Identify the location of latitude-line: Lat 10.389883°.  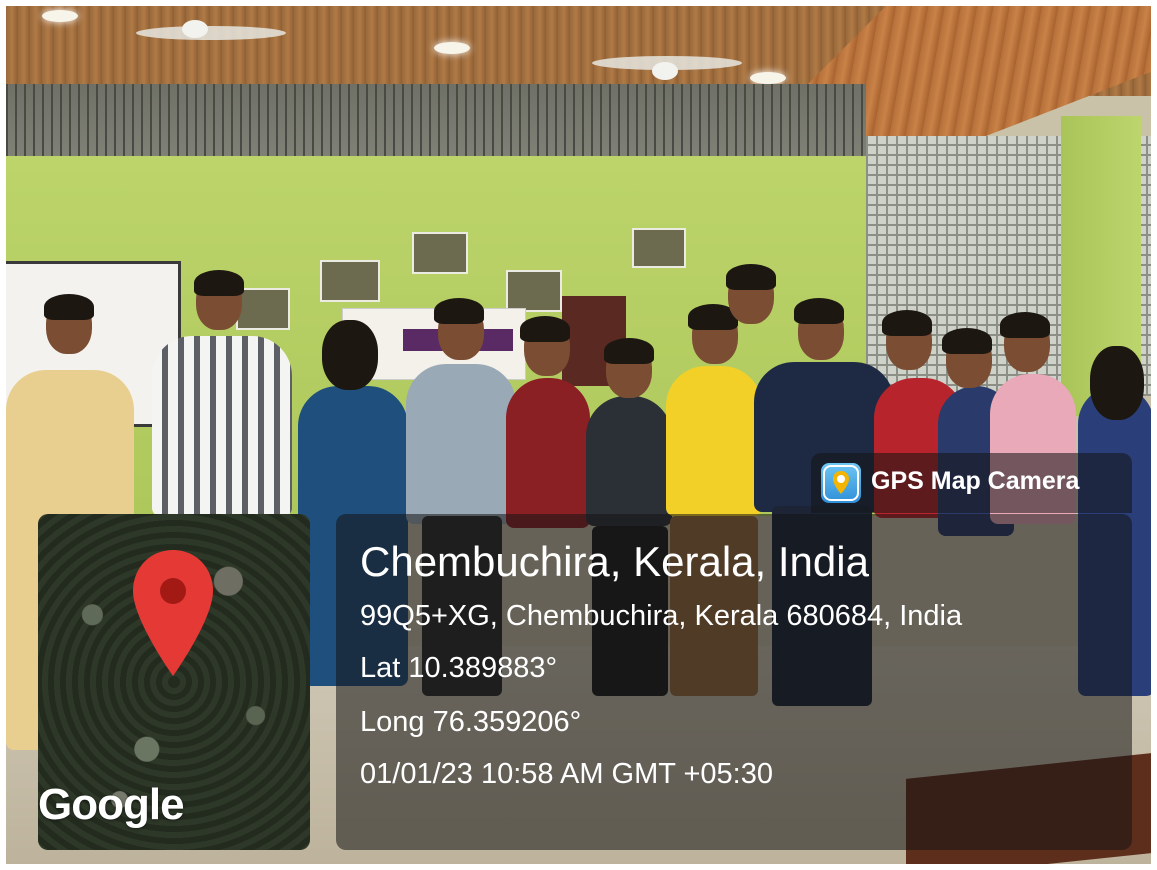
(459, 668).